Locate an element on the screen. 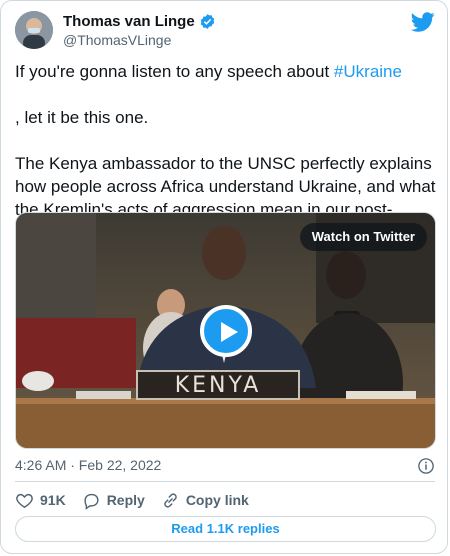 Image resolution: width=450 pixels, height=556 pixels. reply-button: Reply is located at coordinates (113, 500).